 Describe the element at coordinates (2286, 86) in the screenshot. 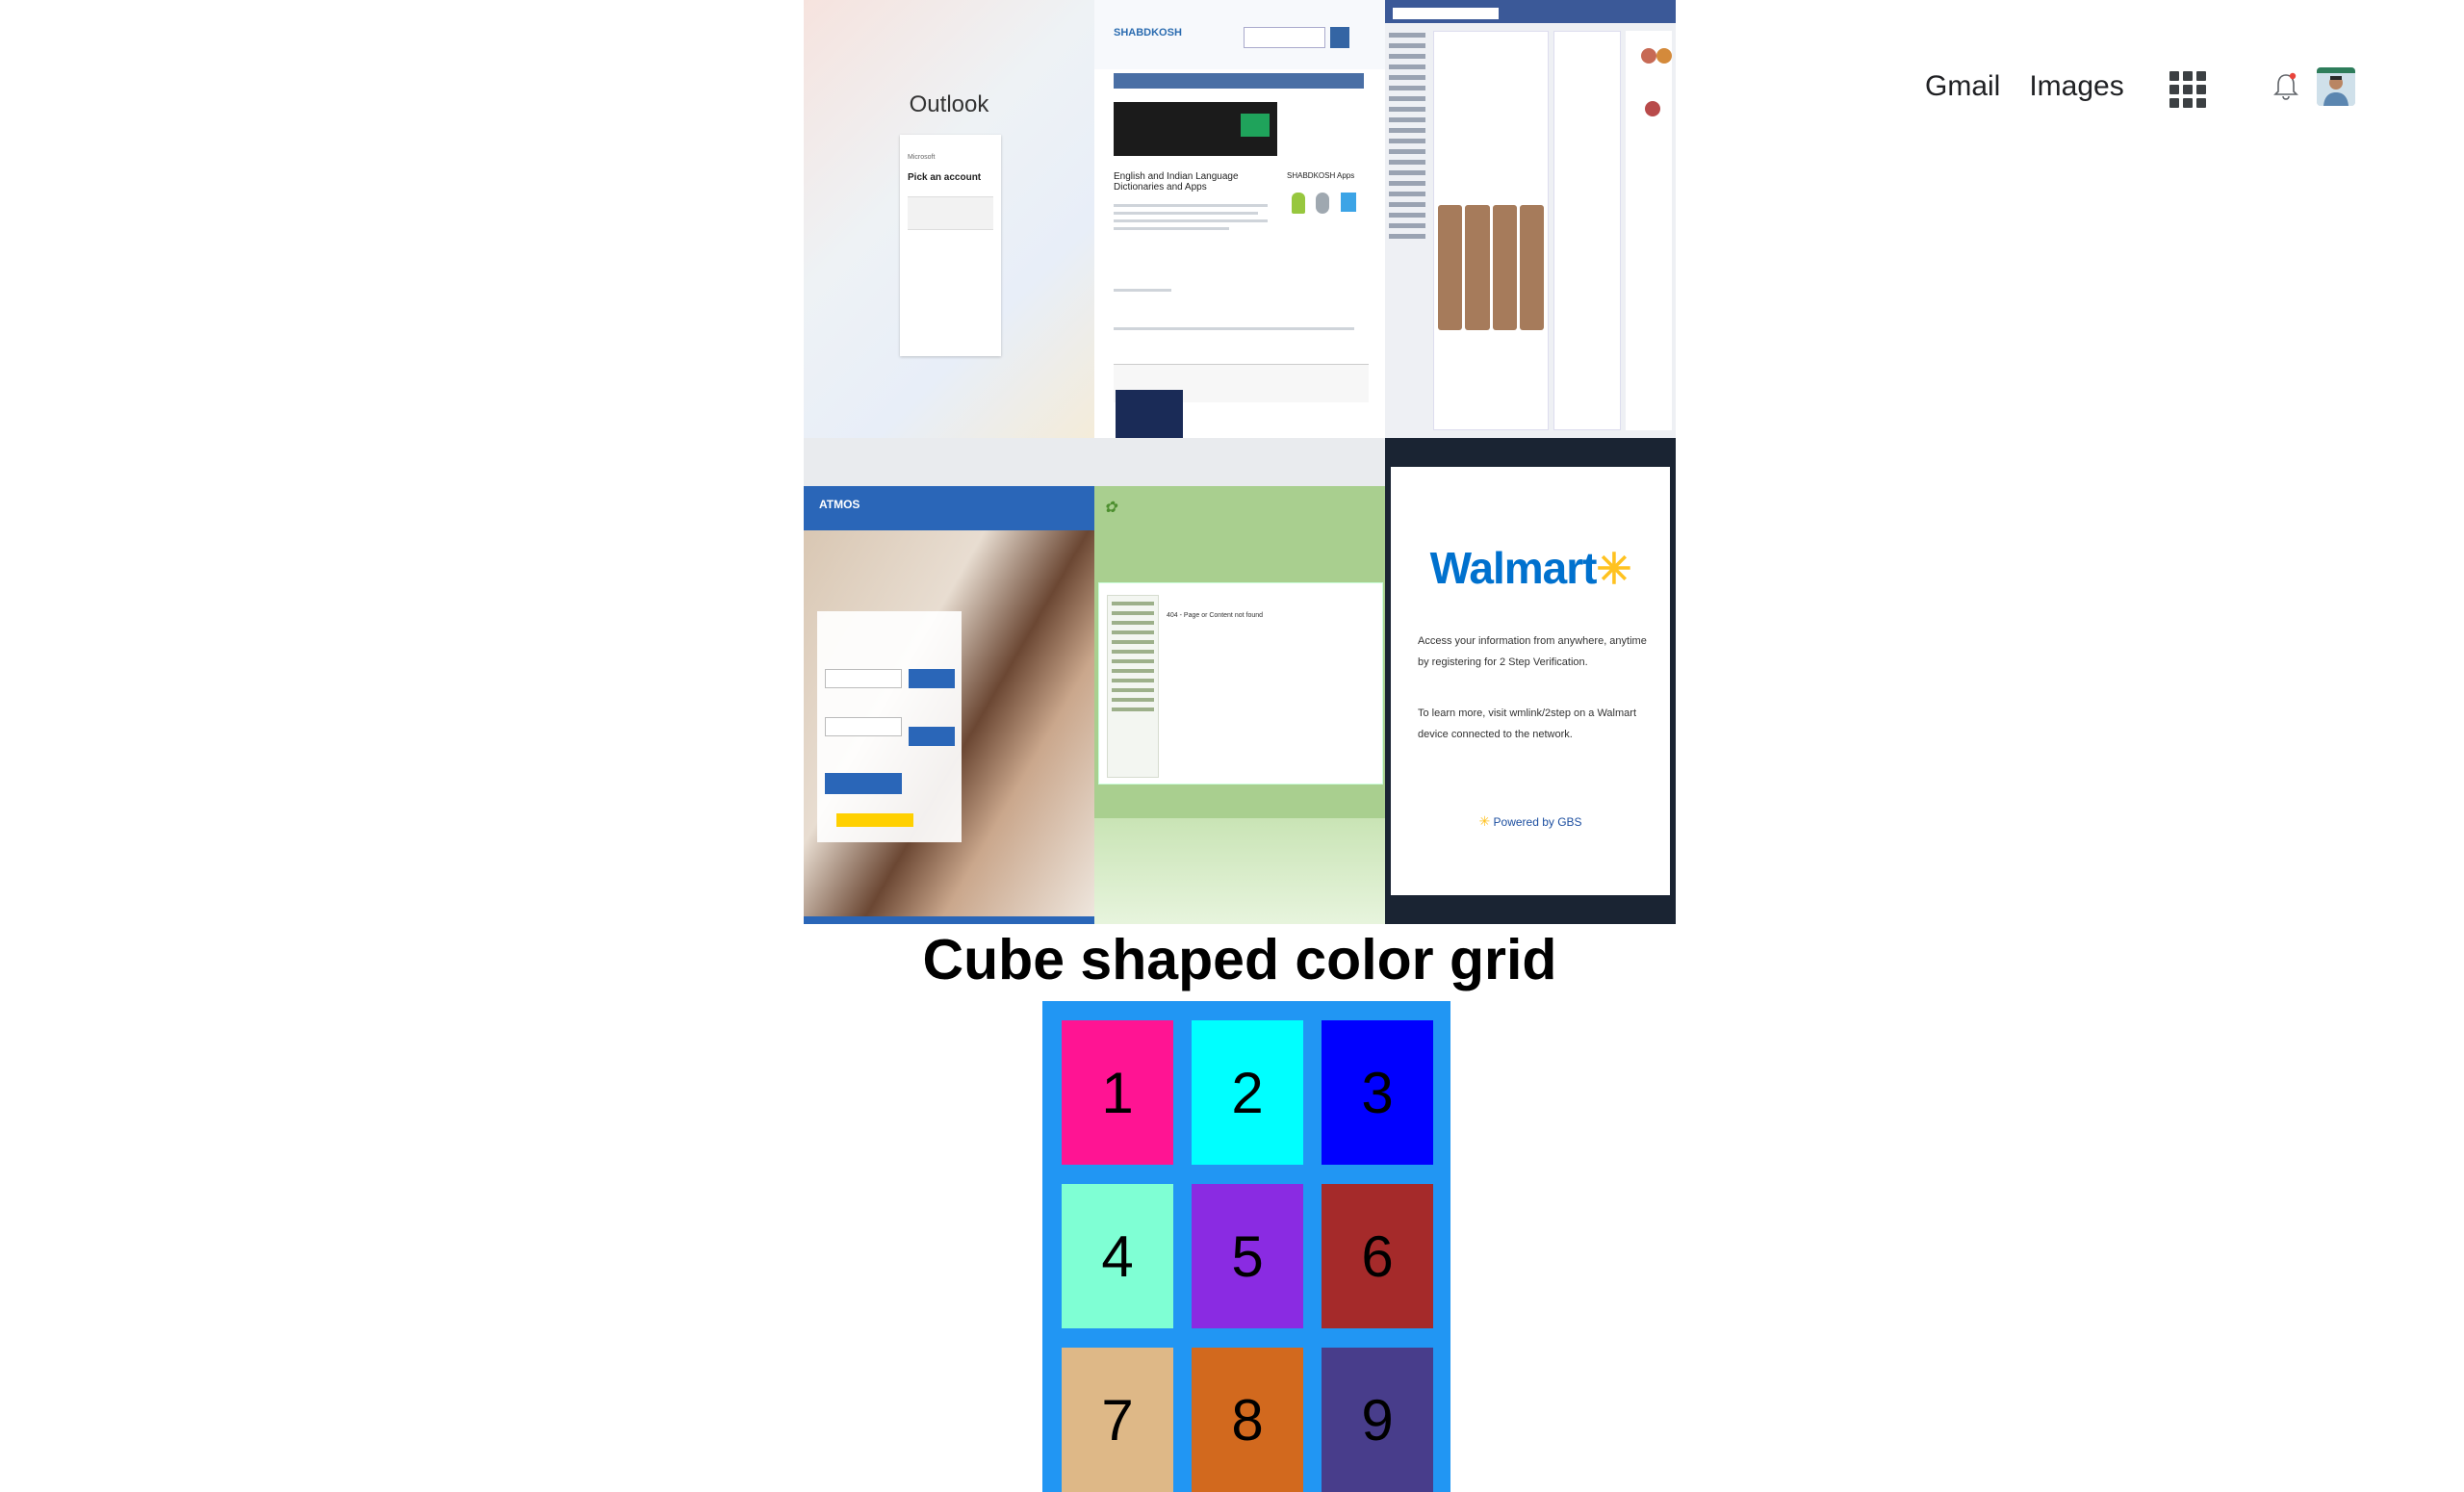

I see `bell-icon` at that location.